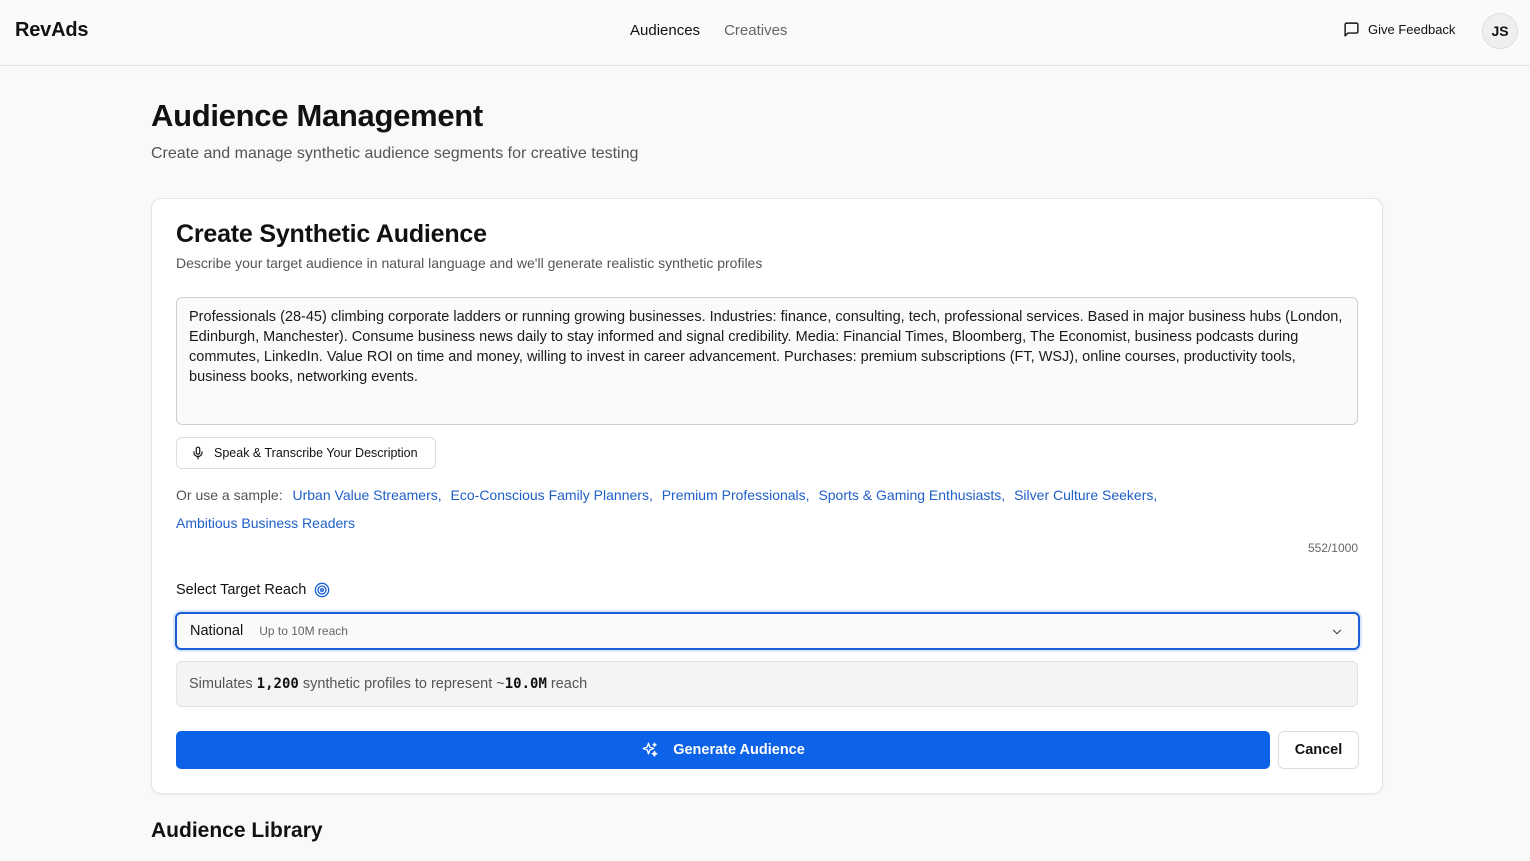 The height and width of the screenshot is (861, 1530). I want to click on nav-creatives: Creatives, so click(755, 30).